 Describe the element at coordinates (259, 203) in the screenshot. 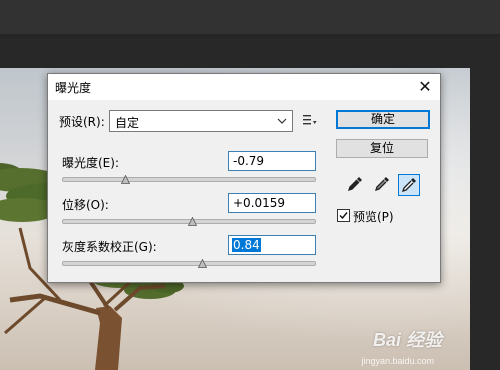

I see `offset-value: +0.0159` at that location.